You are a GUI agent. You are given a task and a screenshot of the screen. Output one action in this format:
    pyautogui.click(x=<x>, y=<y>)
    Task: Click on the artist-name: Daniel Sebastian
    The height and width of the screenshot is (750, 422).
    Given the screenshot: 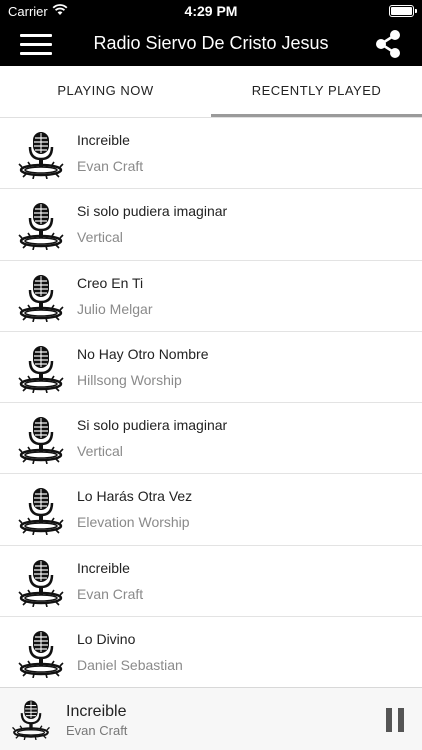 What is the action you would take?
    pyautogui.click(x=130, y=665)
    